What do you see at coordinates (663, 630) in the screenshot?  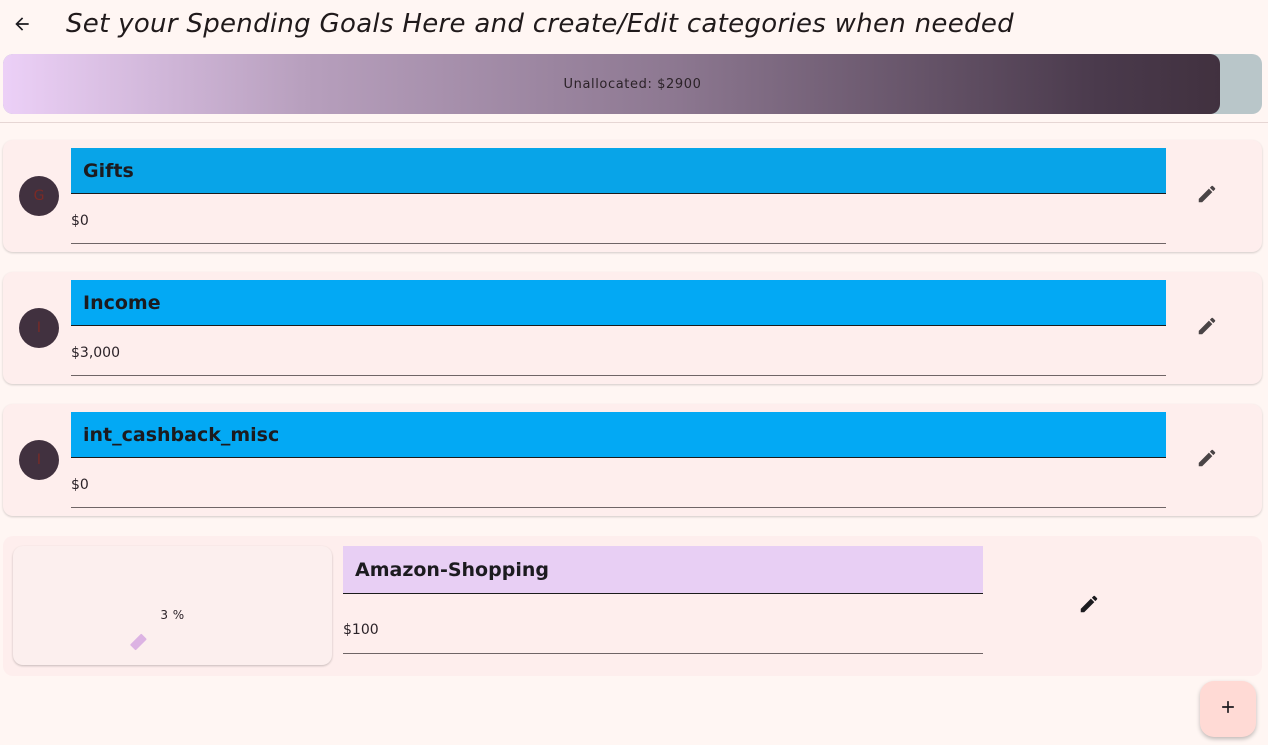 I see `goal-amount-field: $100` at bounding box center [663, 630].